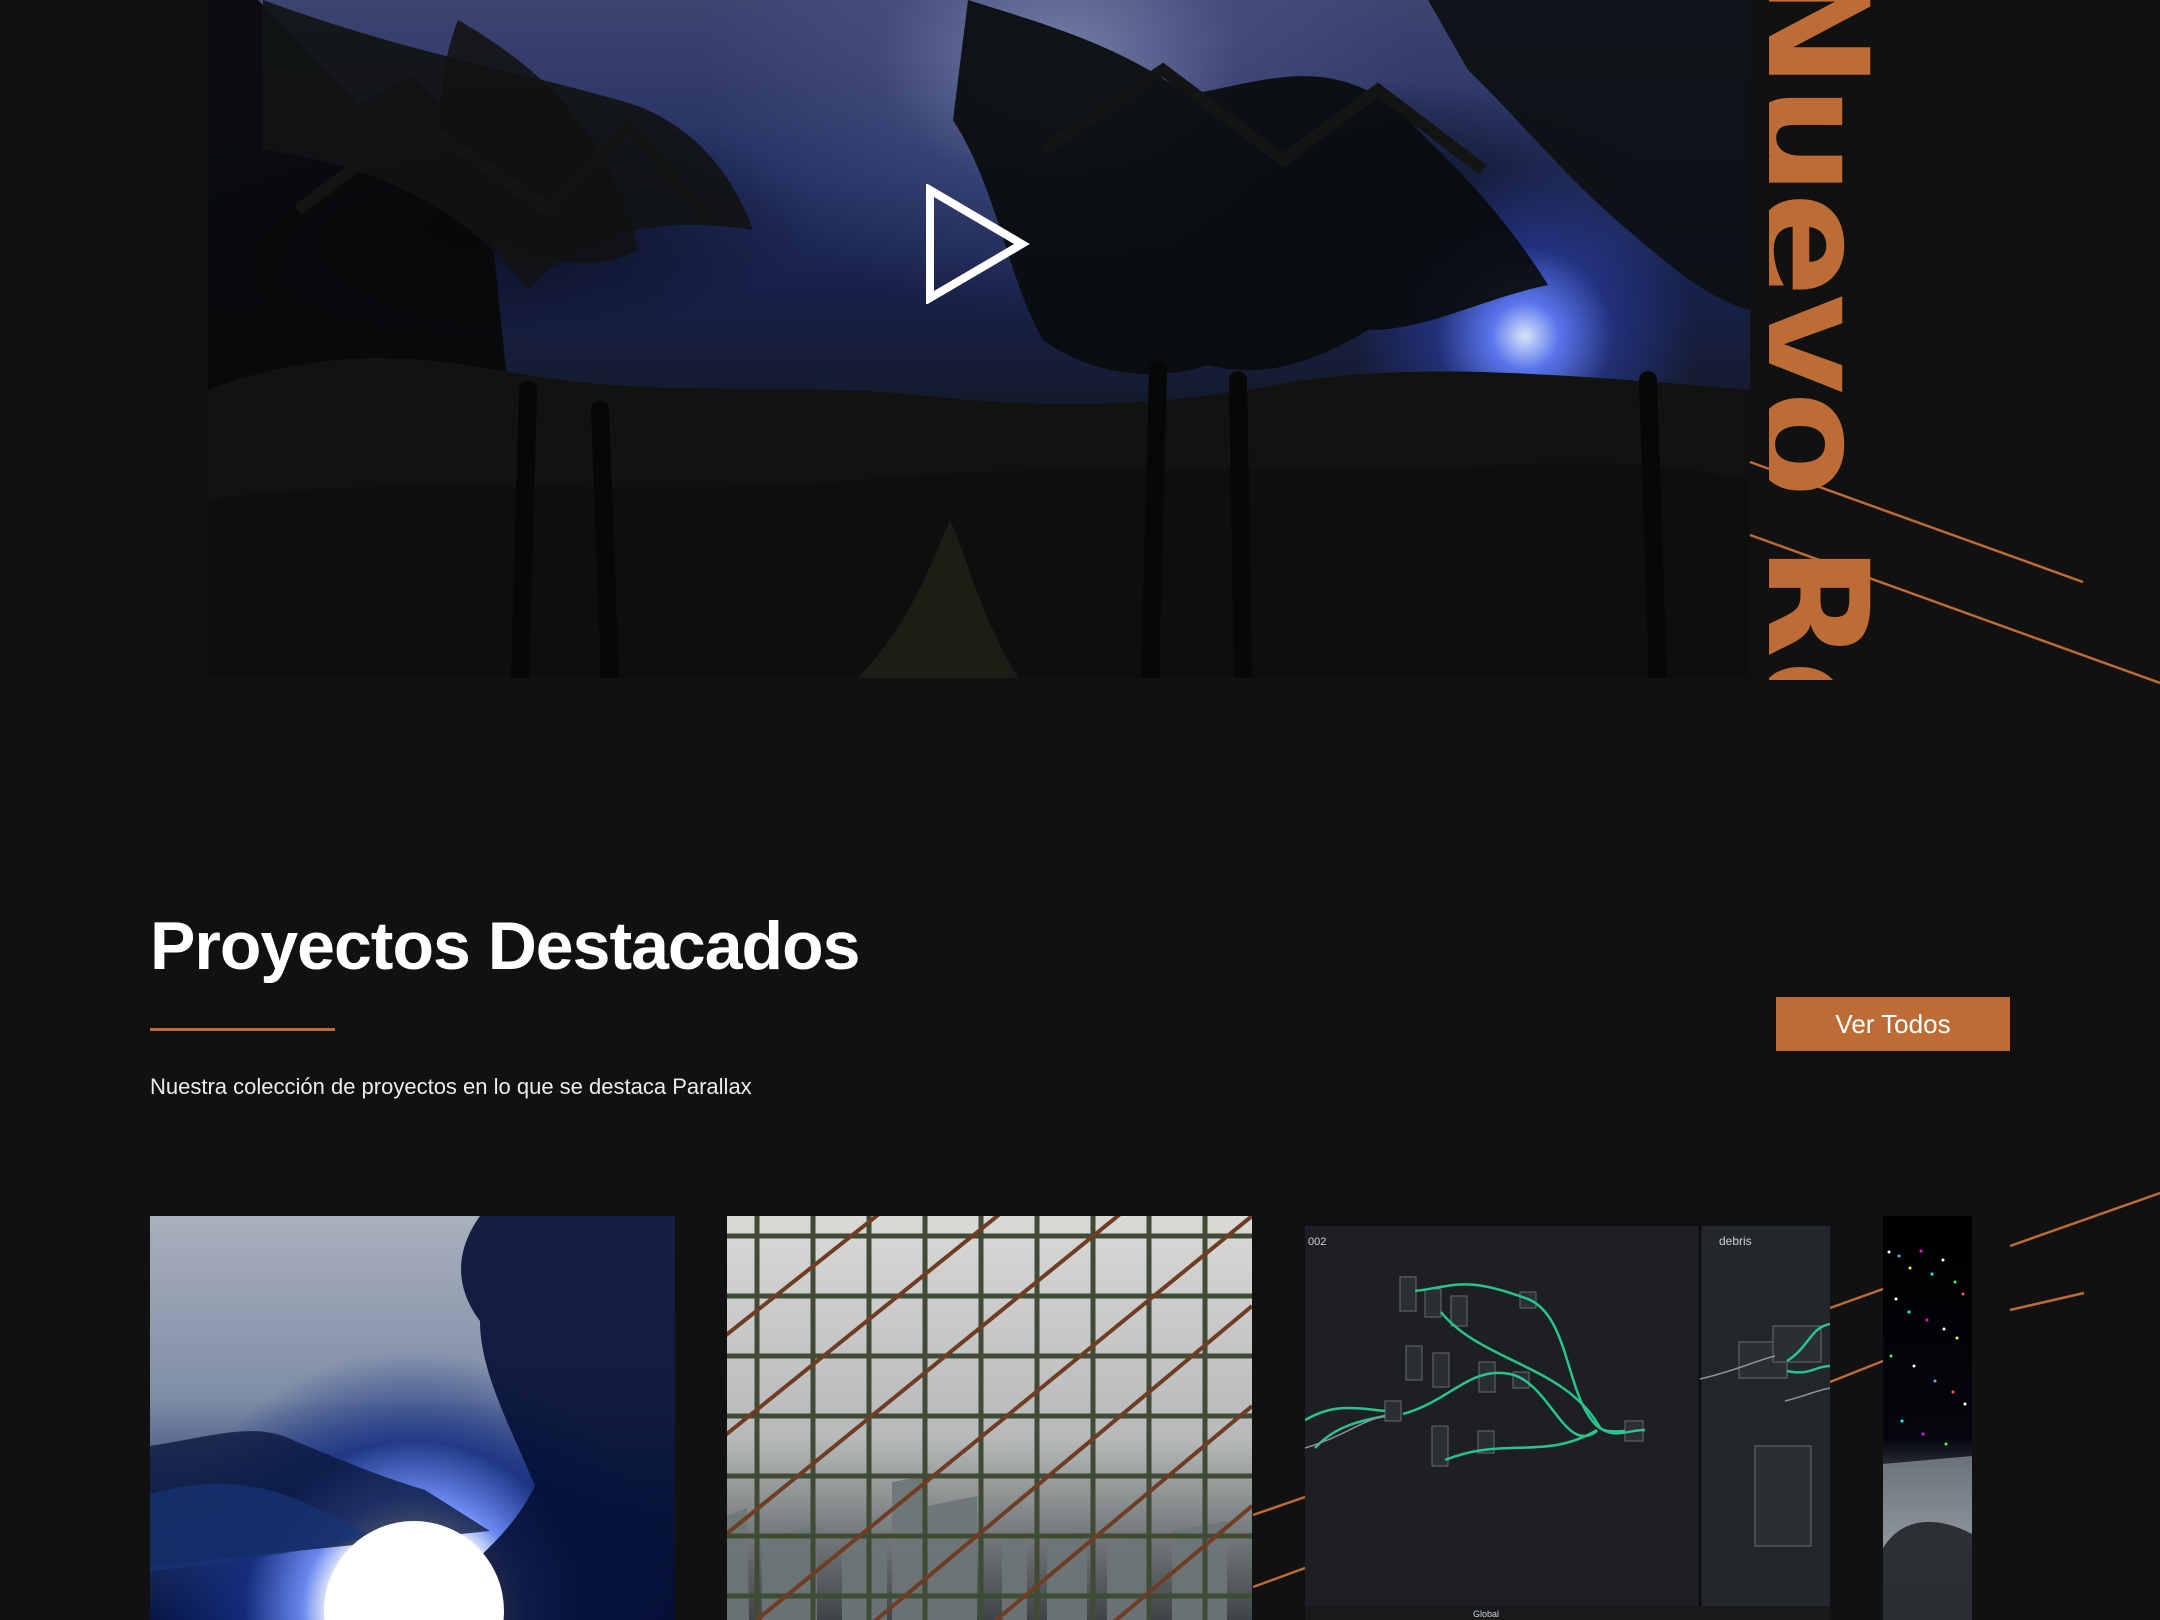 The image size is (2160, 1620). I want to click on node-editor-thumbnail: 002 debris Global, so click(1567, 1418).